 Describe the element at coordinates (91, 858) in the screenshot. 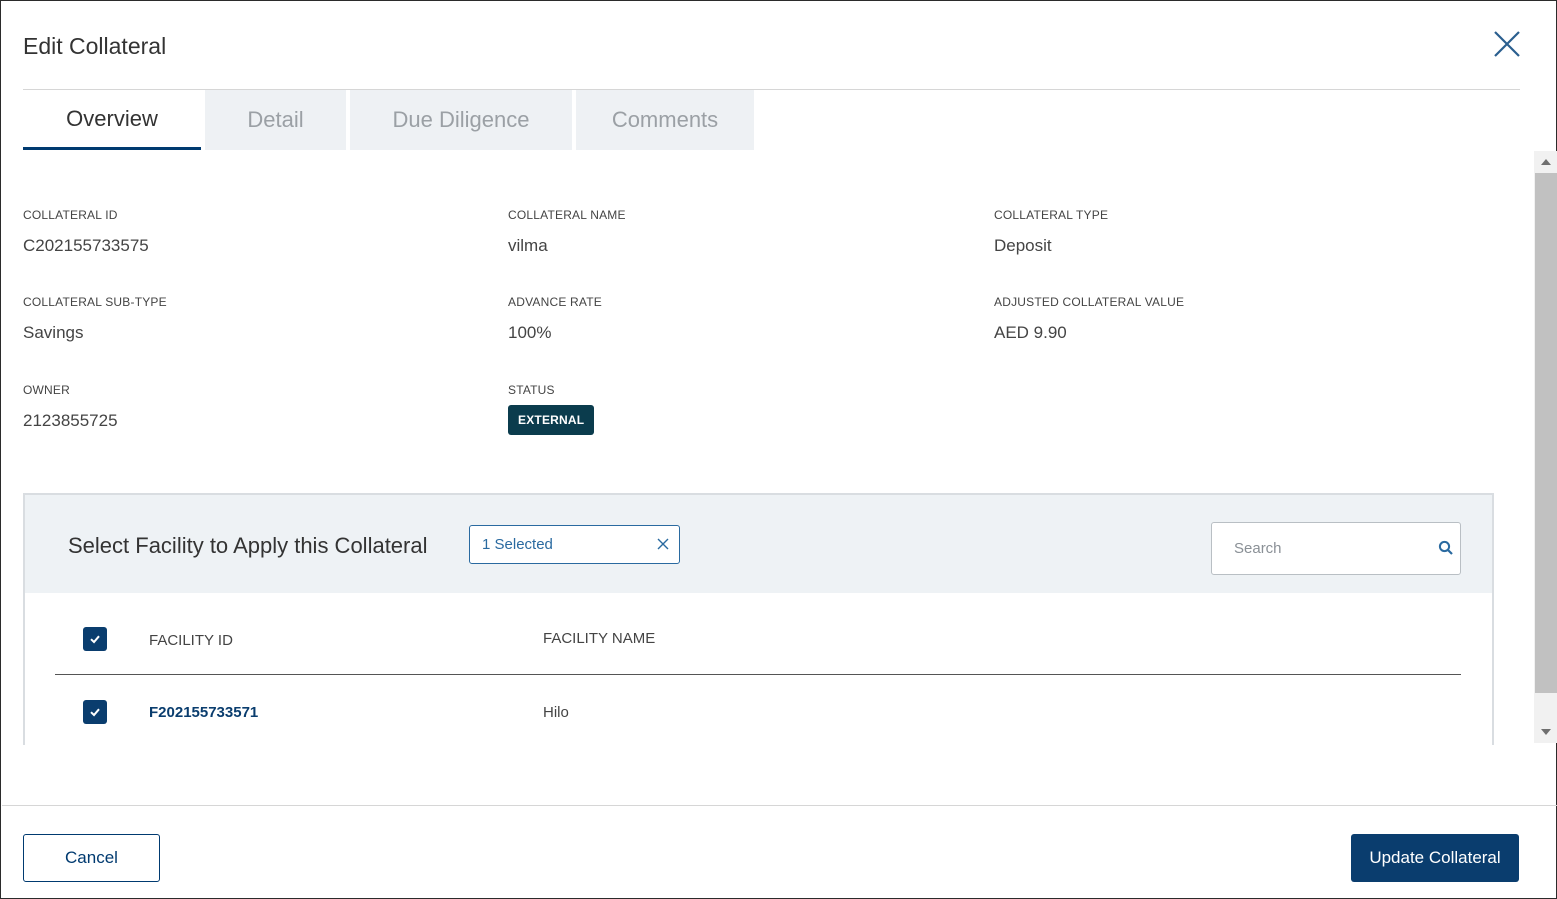

I see `cancel-button: Cancel` at that location.